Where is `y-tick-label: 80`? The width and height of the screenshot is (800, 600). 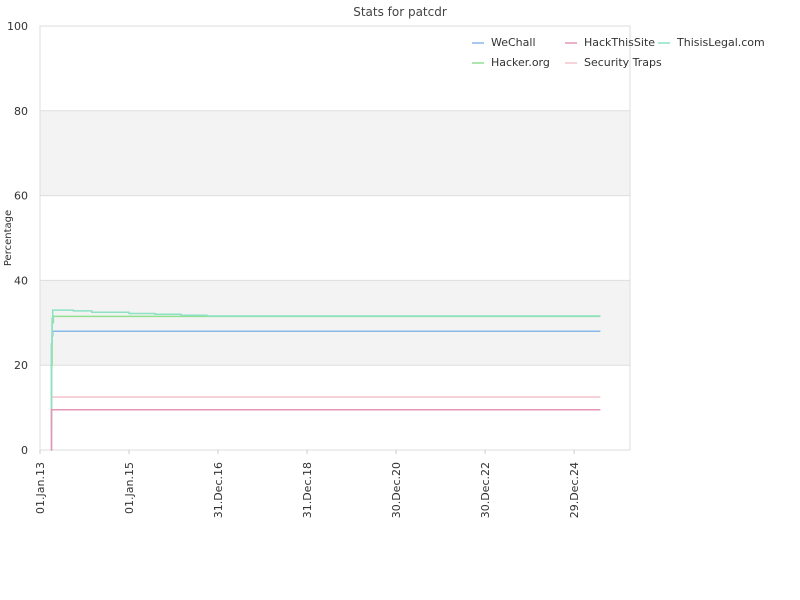 y-tick-label: 80 is located at coordinates (21, 111).